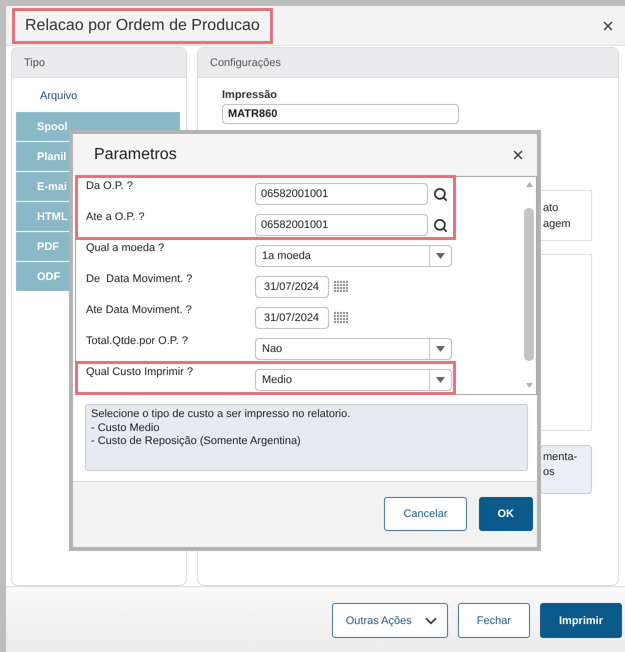 This screenshot has width=625, height=652. Describe the element at coordinates (140, 372) in the screenshot. I see `parameter-label: Qual Custo Imprimir ?` at that location.